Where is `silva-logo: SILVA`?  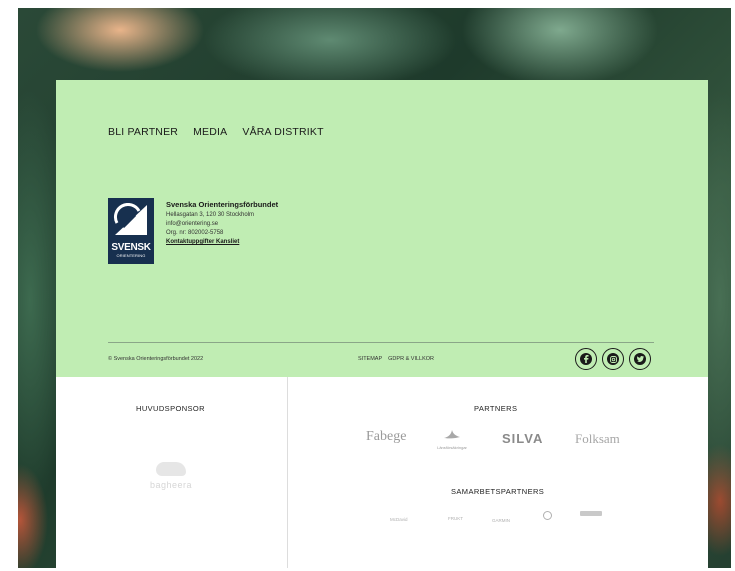 silva-logo: SILVA is located at coordinates (522, 438).